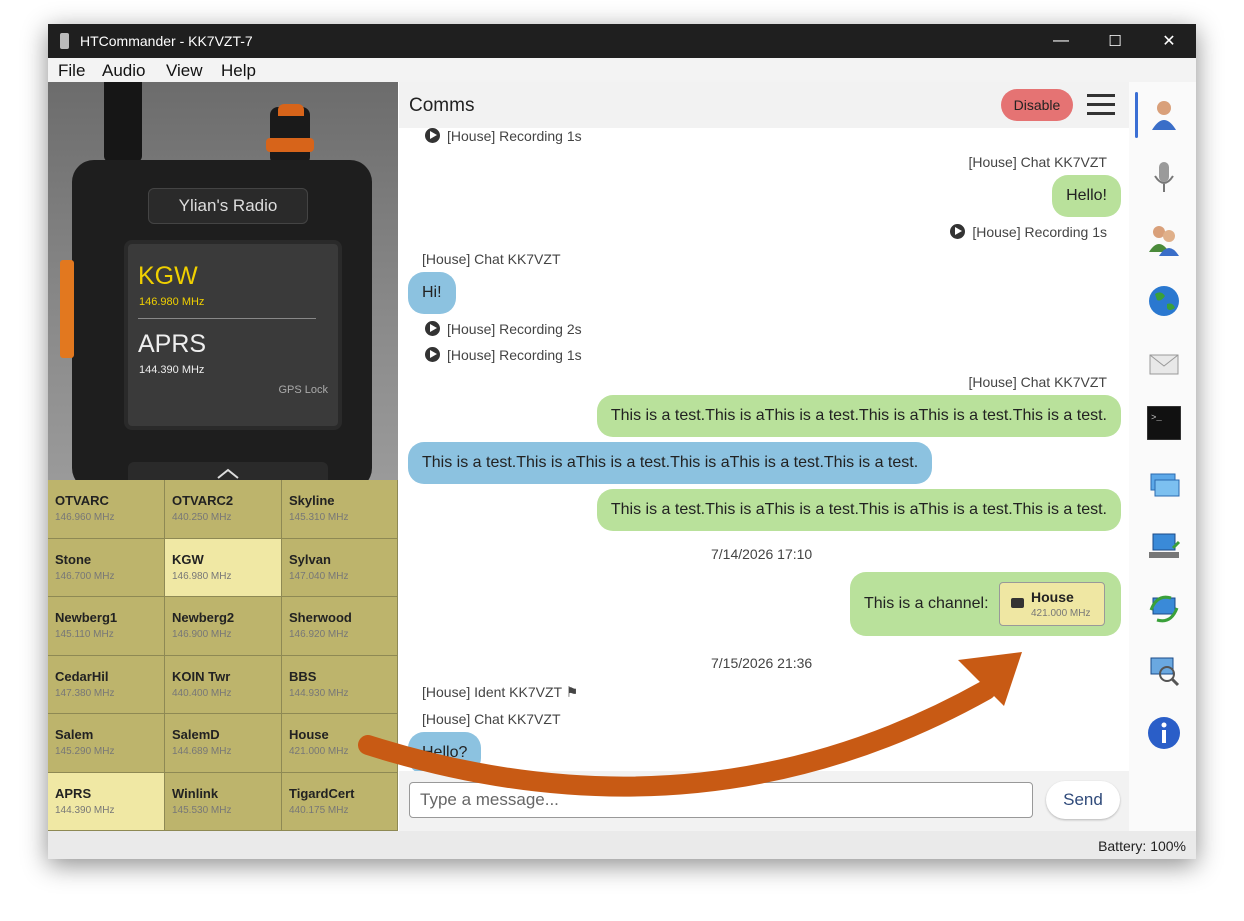 The width and height of the screenshot is (1244, 921). I want to click on vfo-b-name: APRS, so click(172, 344).